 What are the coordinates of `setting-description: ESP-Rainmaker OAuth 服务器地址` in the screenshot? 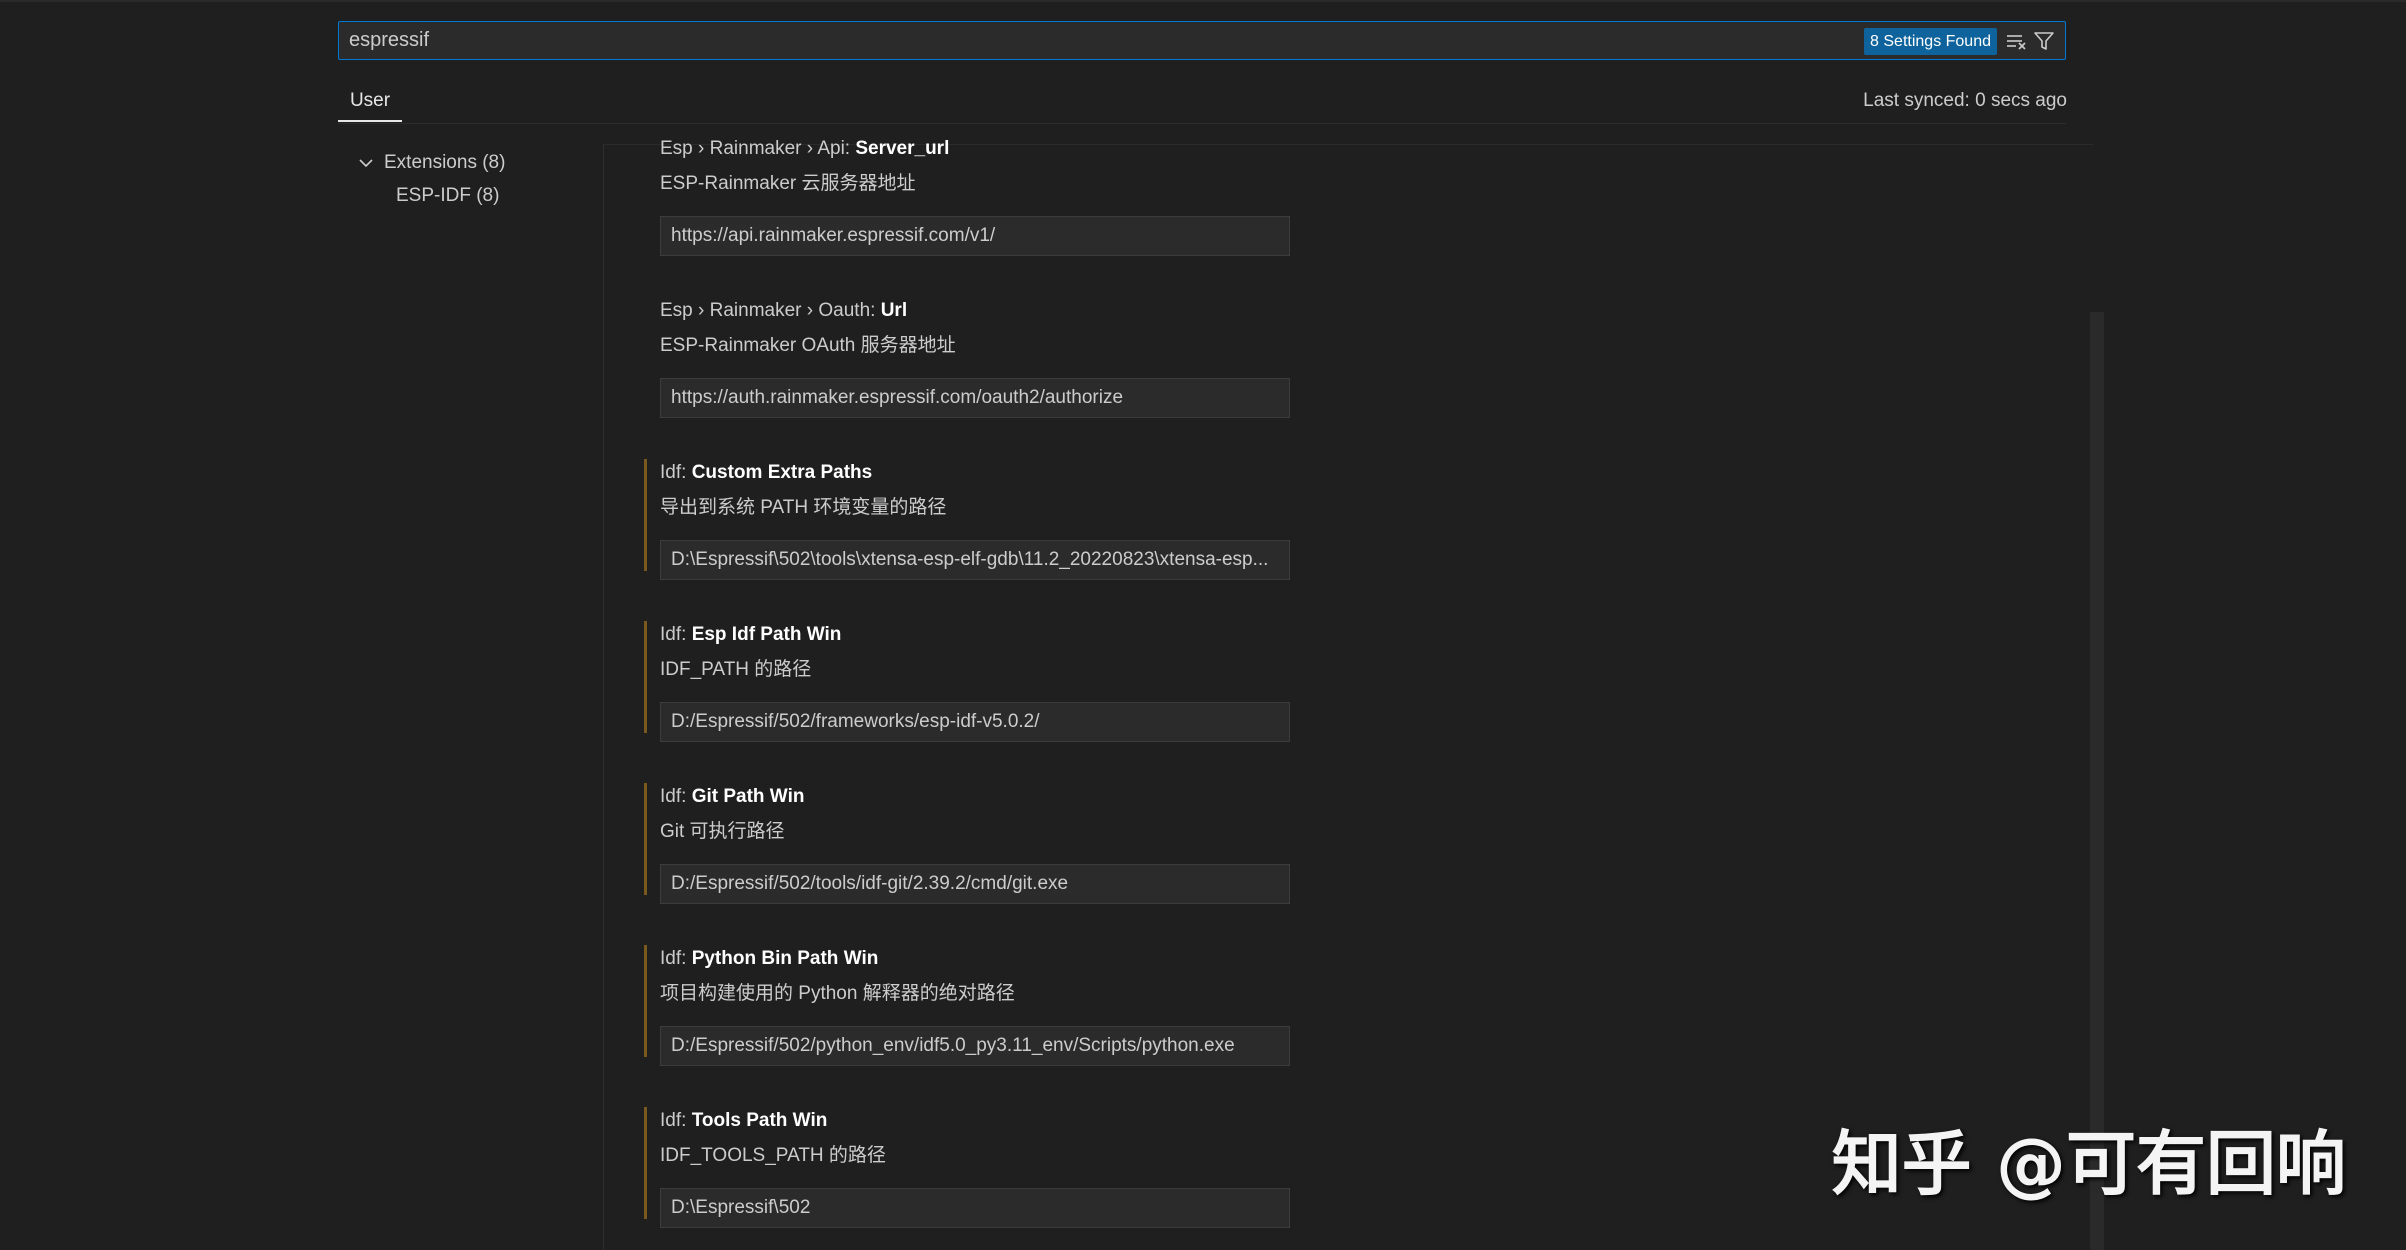 It's located at (808, 345).